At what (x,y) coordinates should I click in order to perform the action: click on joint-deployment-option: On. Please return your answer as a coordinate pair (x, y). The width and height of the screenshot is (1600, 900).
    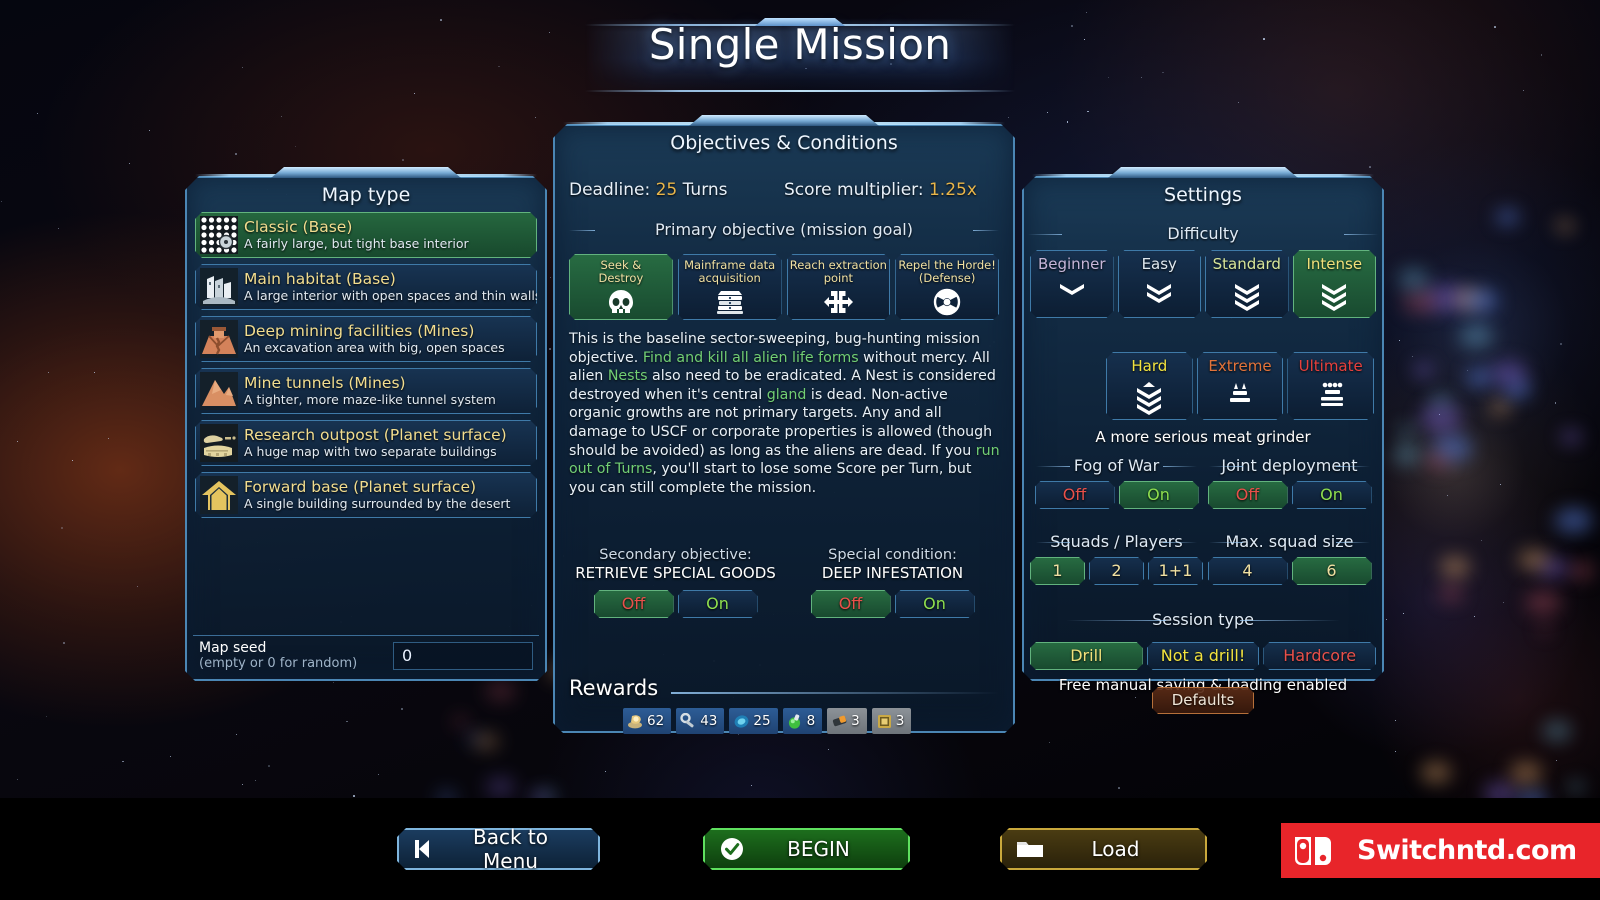
    Looking at the image, I should click on (1332, 495).